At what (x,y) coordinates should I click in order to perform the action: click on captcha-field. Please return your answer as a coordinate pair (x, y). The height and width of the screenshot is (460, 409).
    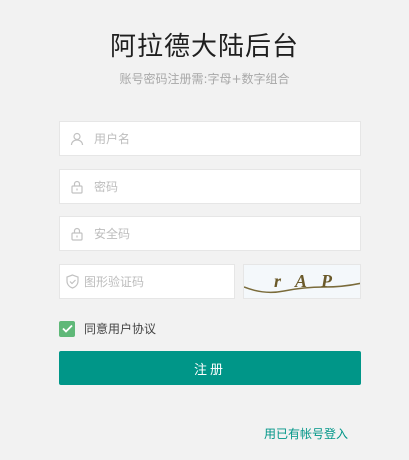
    Looking at the image, I should click on (147, 281).